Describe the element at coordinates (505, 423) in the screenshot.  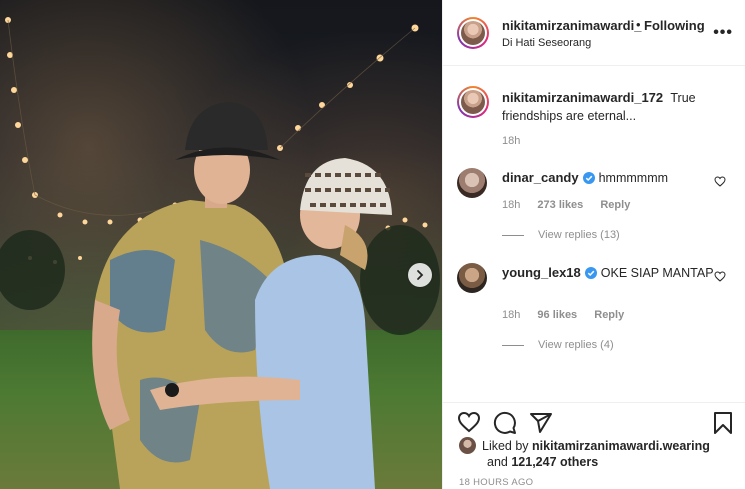
I see `comment-icon` at that location.